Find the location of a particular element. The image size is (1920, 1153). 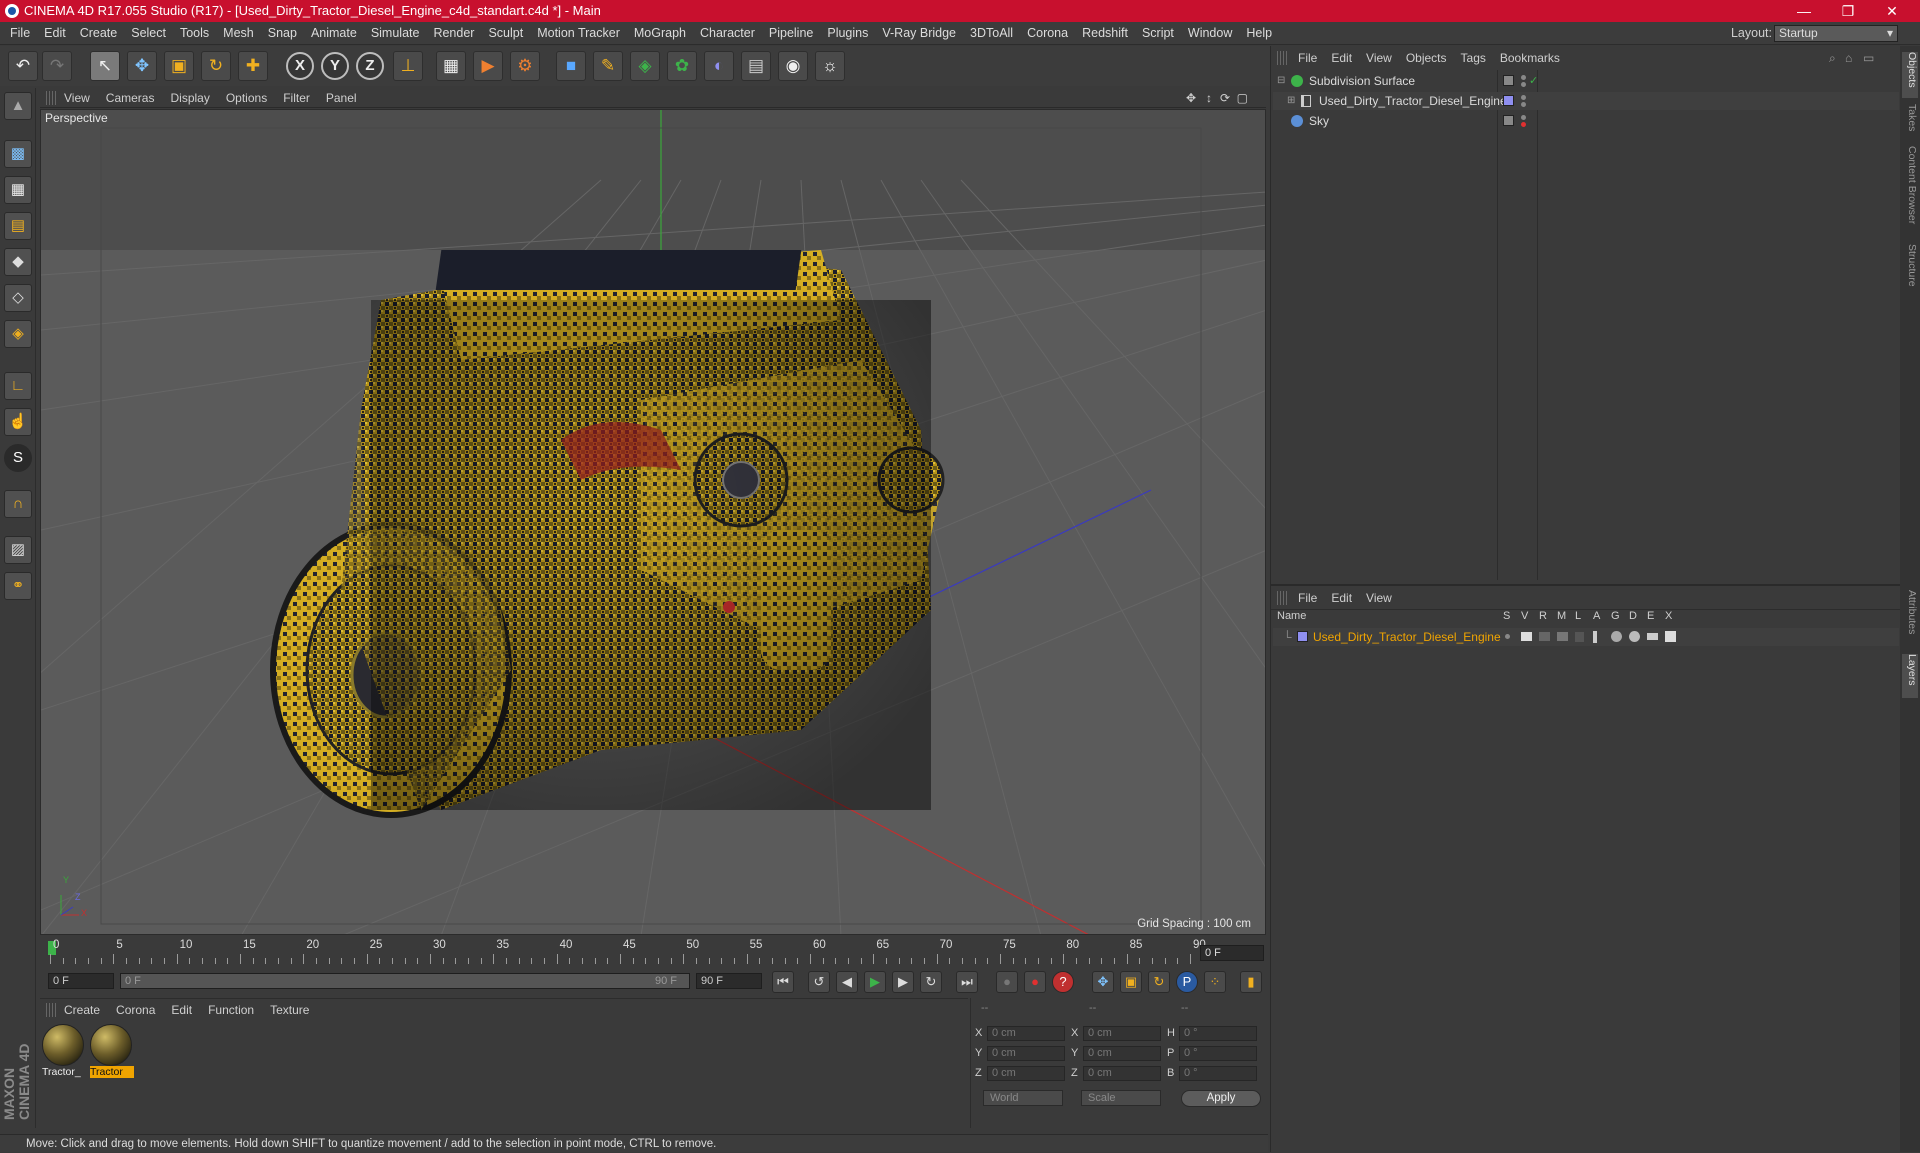

key-parameter-icon: P is located at coordinates (1187, 982).